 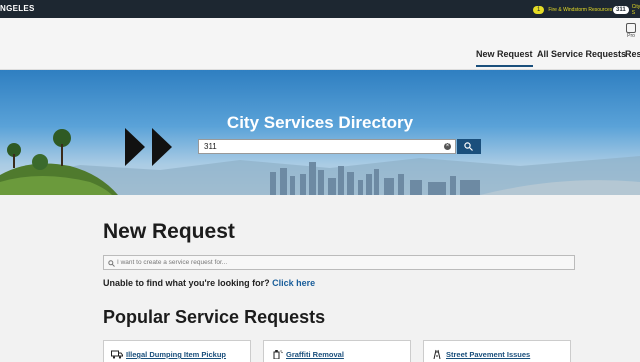 I want to click on tab-new-request: New Request, so click(x=504, y=58).